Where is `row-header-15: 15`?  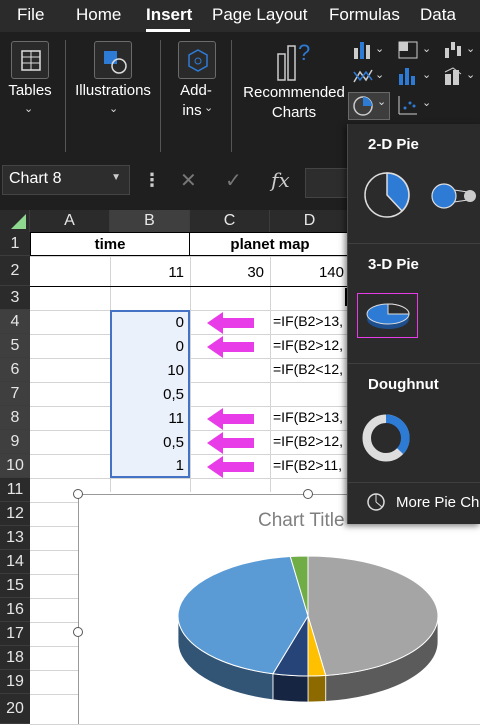
row-header-15: 15 is located at coordinates (15, 586).